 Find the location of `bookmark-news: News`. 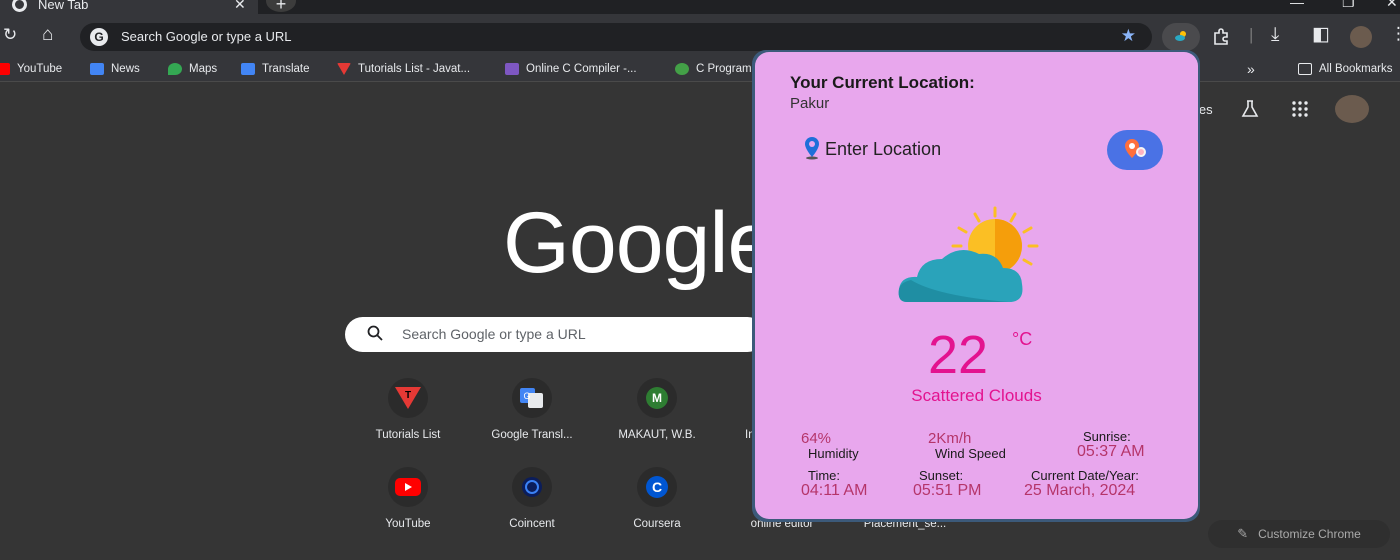

bookmark-news: News is located at coordinates (115, 69).